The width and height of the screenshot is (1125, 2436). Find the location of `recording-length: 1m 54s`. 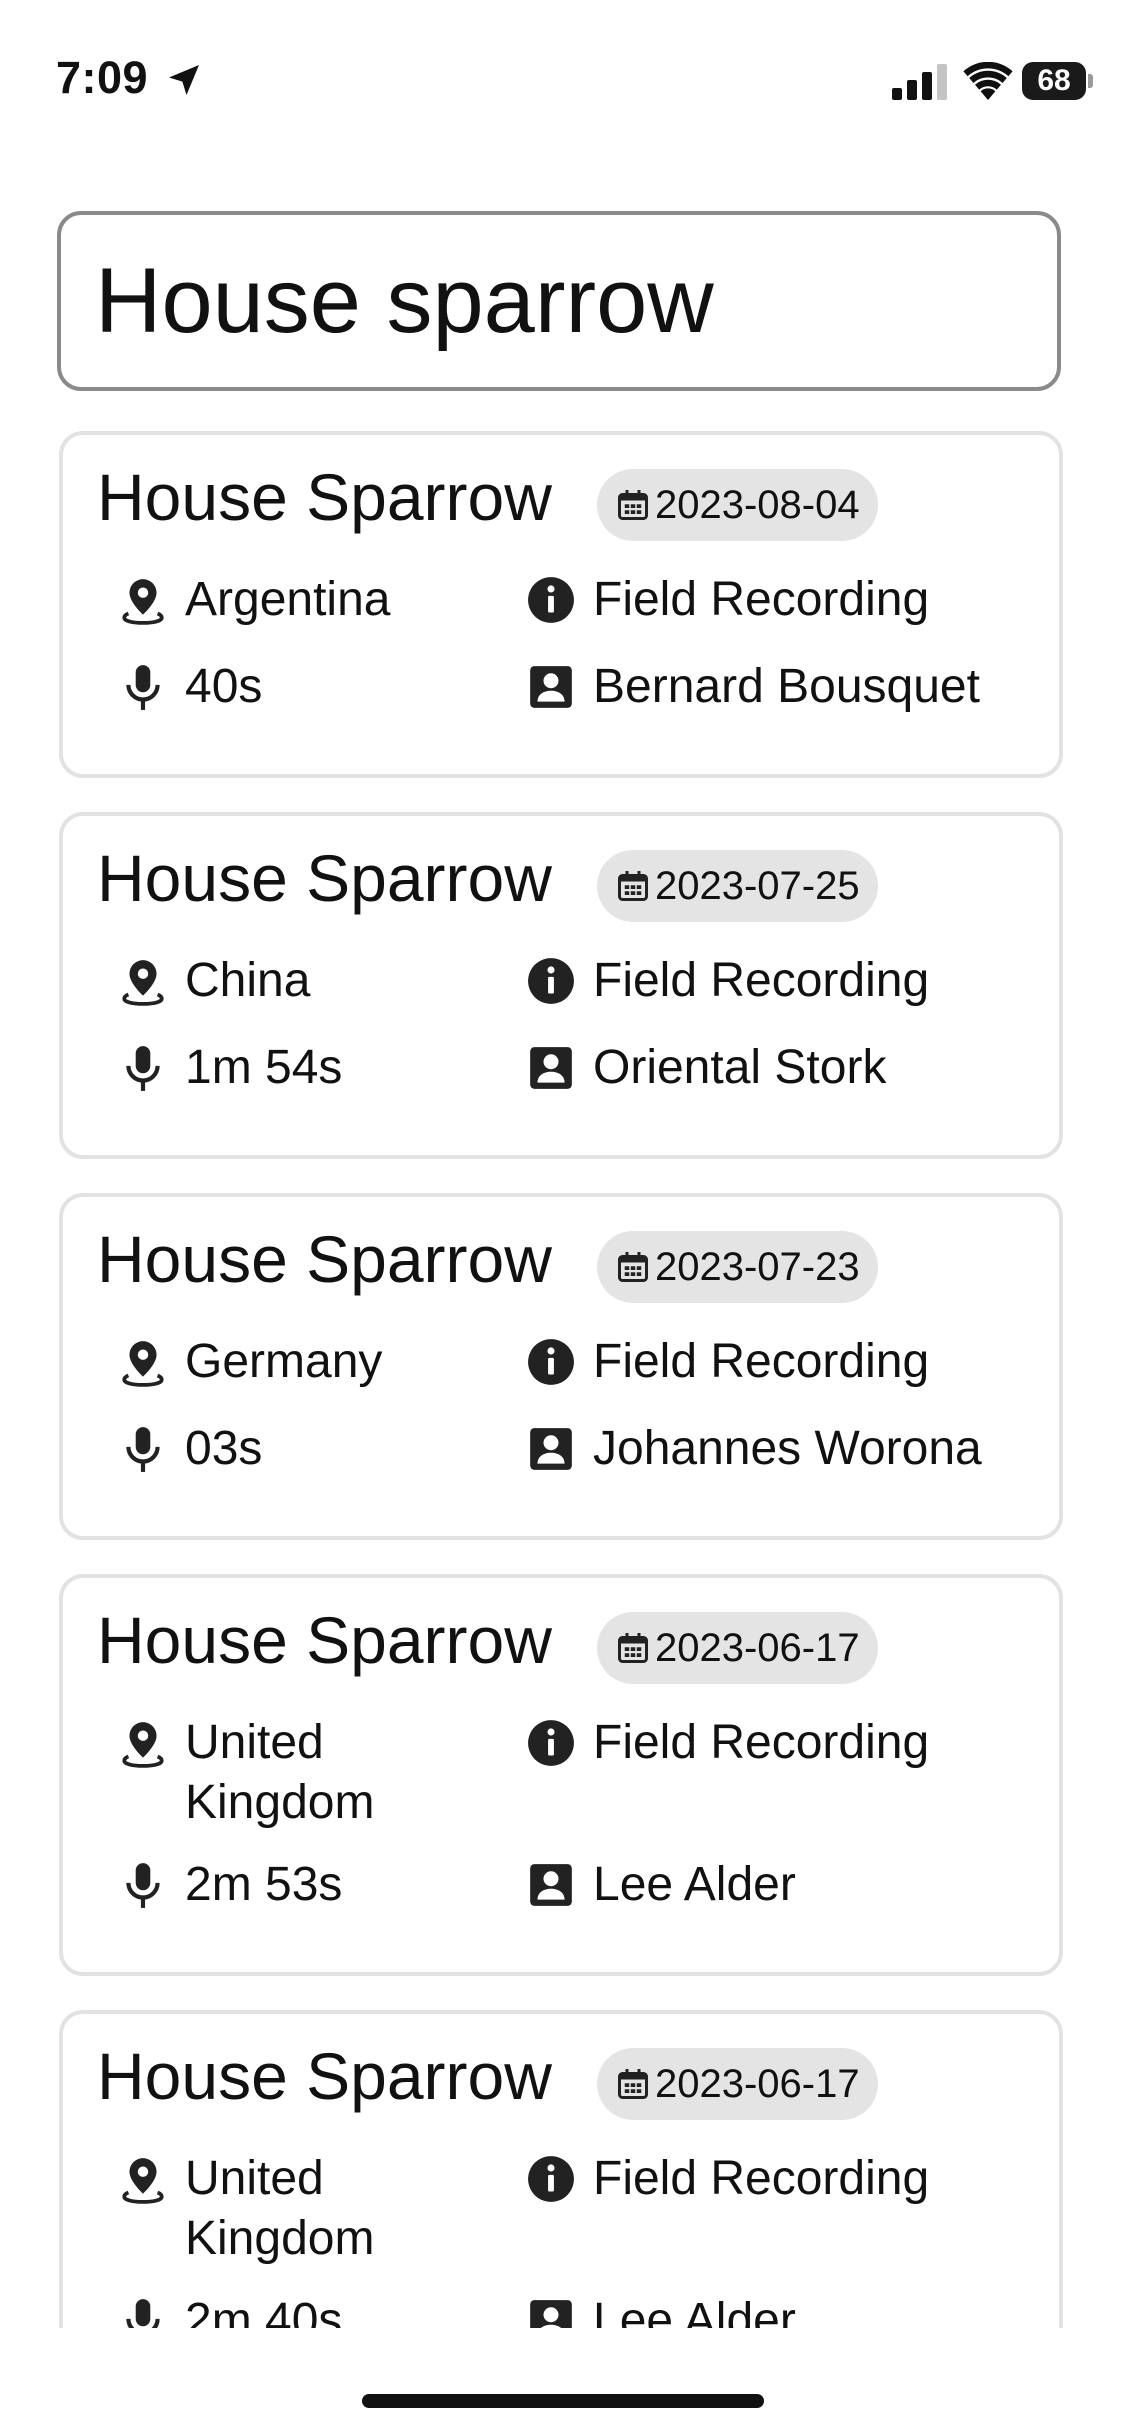

recording-length: 1m 54s is located at coordinates (264, 1067).